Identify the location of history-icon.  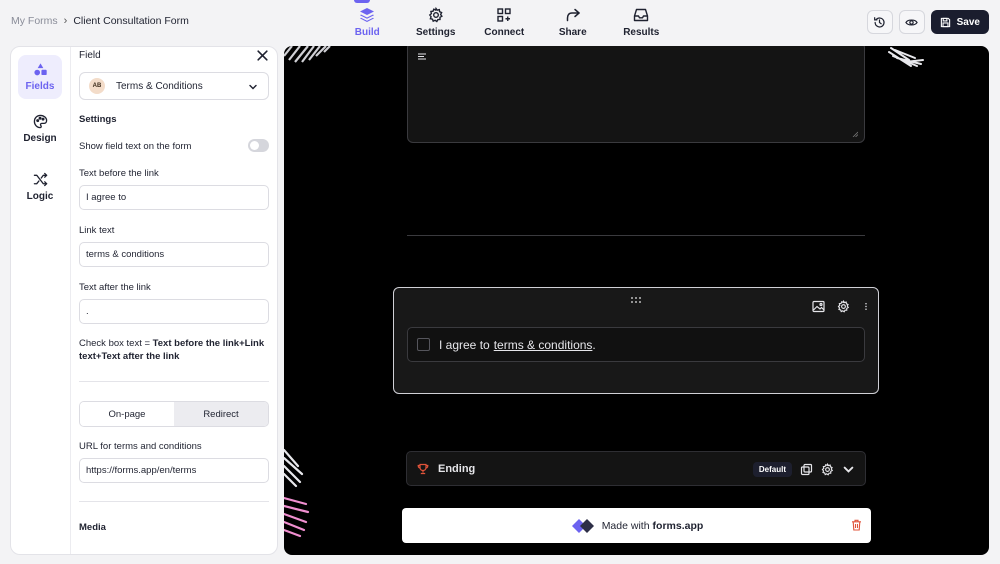
(879, 22).